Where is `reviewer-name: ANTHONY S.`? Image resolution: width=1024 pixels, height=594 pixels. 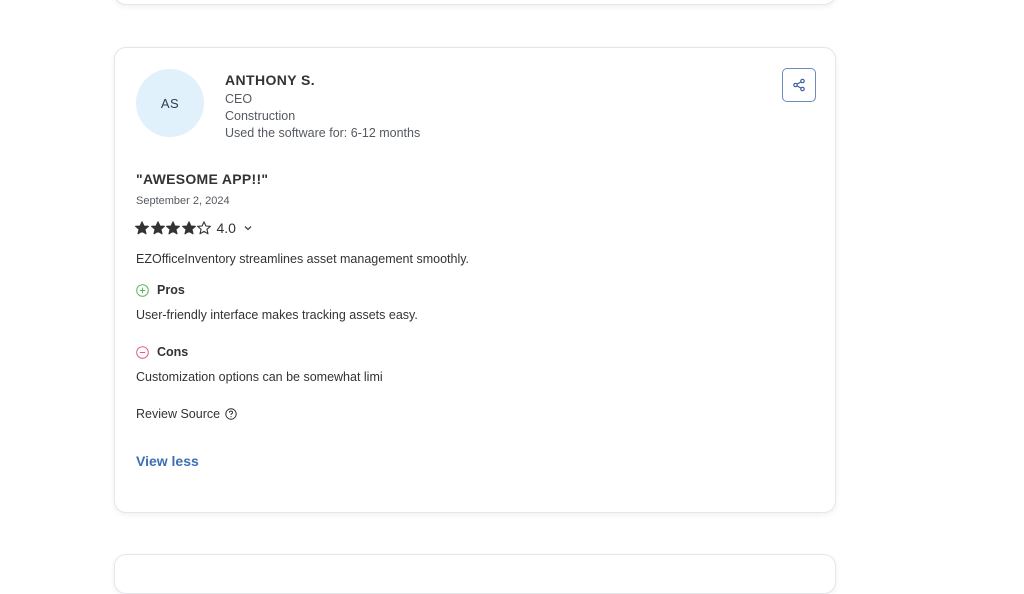
reviewer-name: ANTHONY S. is located at coordinates (270, 80).